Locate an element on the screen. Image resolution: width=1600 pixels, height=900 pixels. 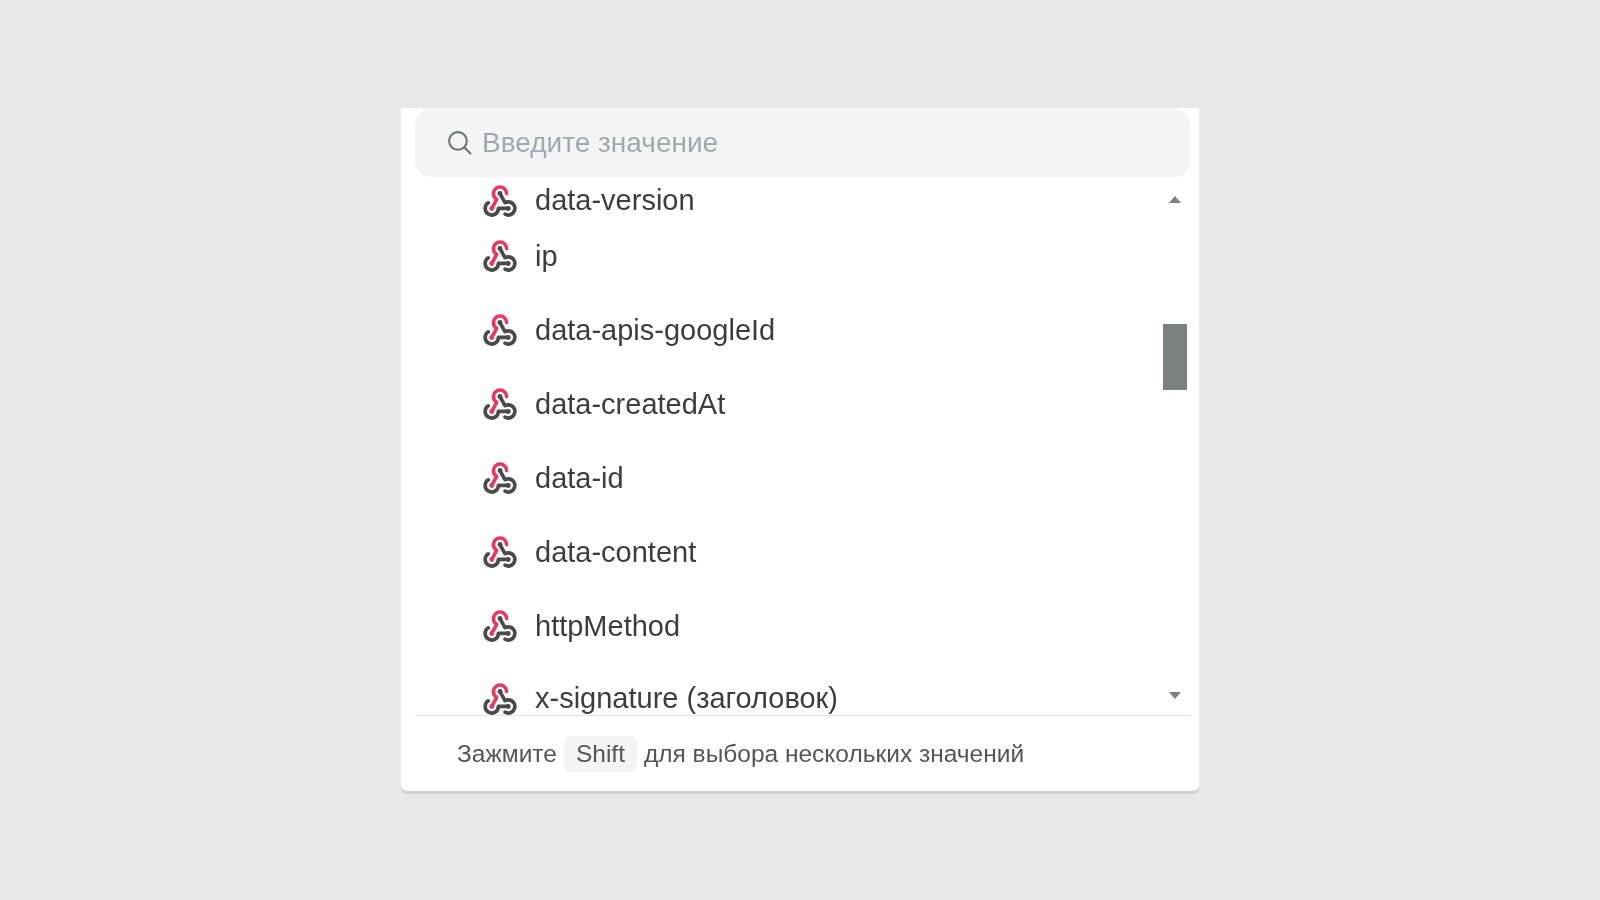
hint-text: Зажмите is located at coordinates (507, 753).